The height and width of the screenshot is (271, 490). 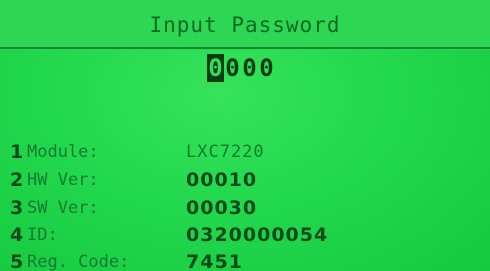 I want to click on page-title: Input Password, so click(x=245, y=25).